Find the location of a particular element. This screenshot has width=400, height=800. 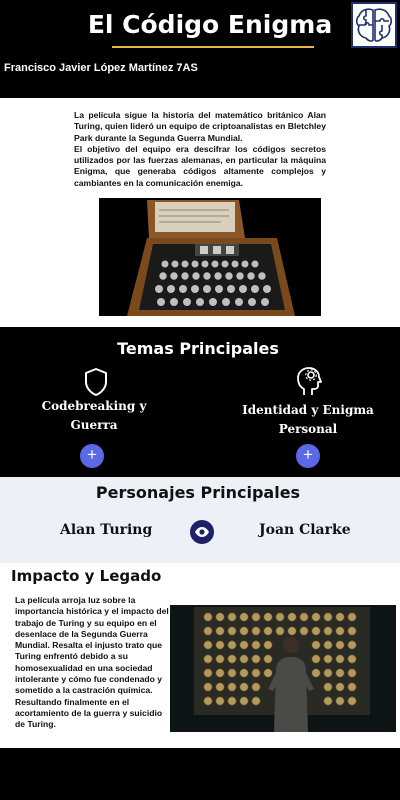

eye-button is located at coordinates (202, 532).